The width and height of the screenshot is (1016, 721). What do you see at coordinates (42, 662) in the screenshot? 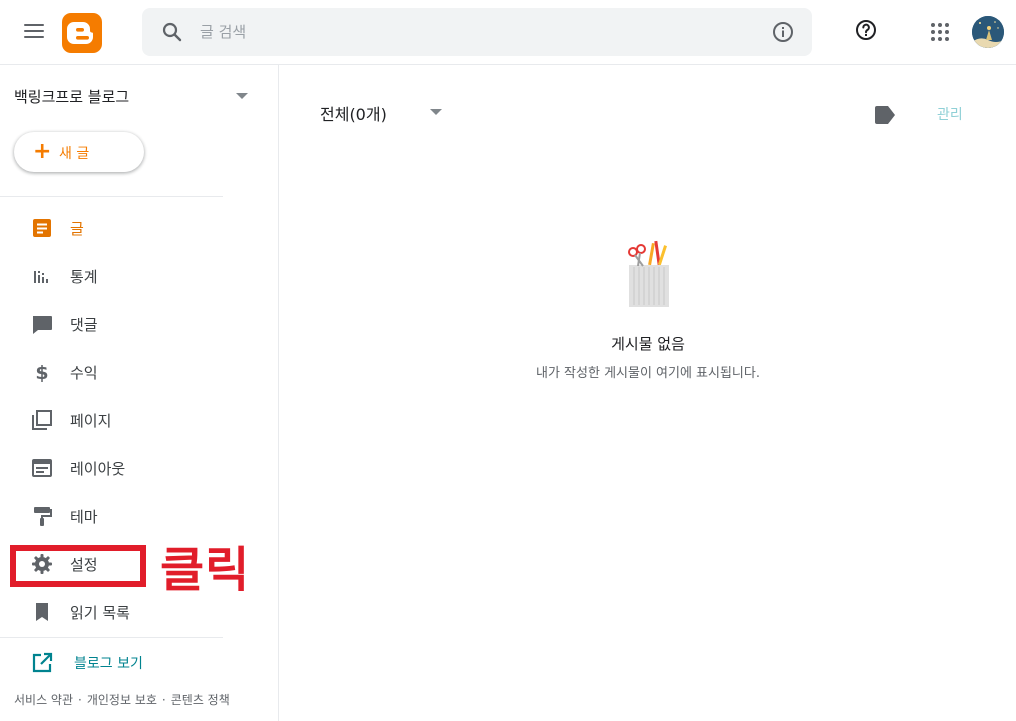
I see `open-in-new-icon` at bounding box center [42, 662].